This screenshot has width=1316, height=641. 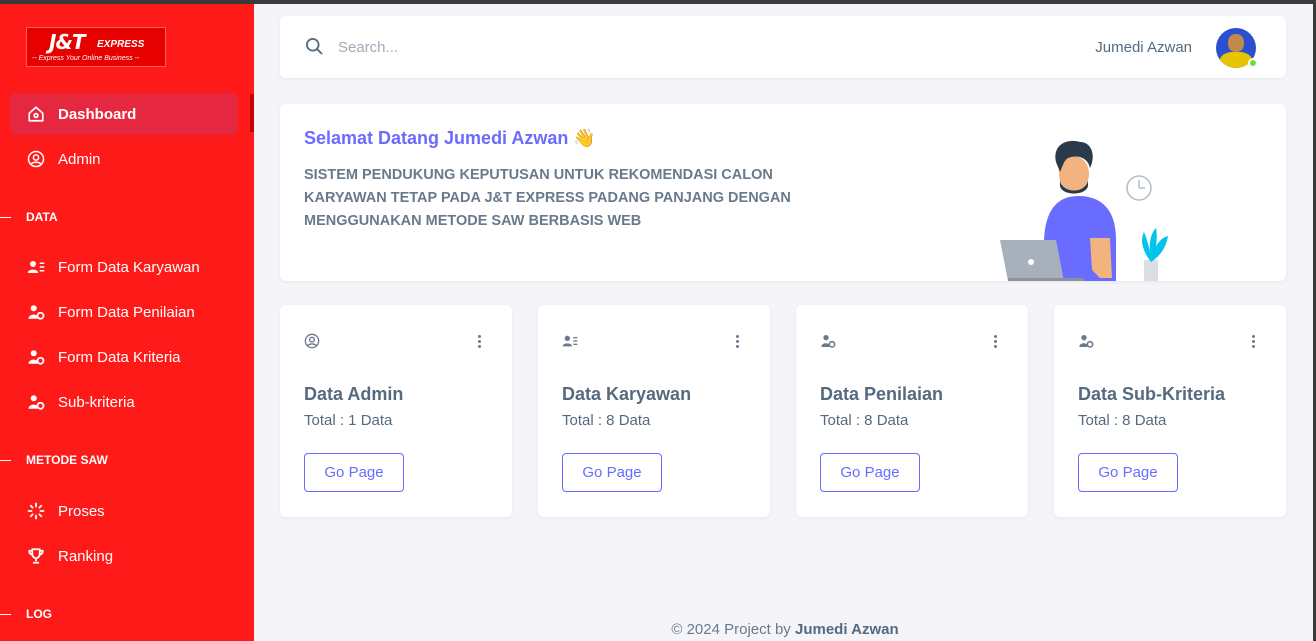 What do you see at coordinates (396, 411) in the screenshot?
I see `card-data-admin: Data Admin Total : 1 Data Go Page` at bounding box center [396, 411].